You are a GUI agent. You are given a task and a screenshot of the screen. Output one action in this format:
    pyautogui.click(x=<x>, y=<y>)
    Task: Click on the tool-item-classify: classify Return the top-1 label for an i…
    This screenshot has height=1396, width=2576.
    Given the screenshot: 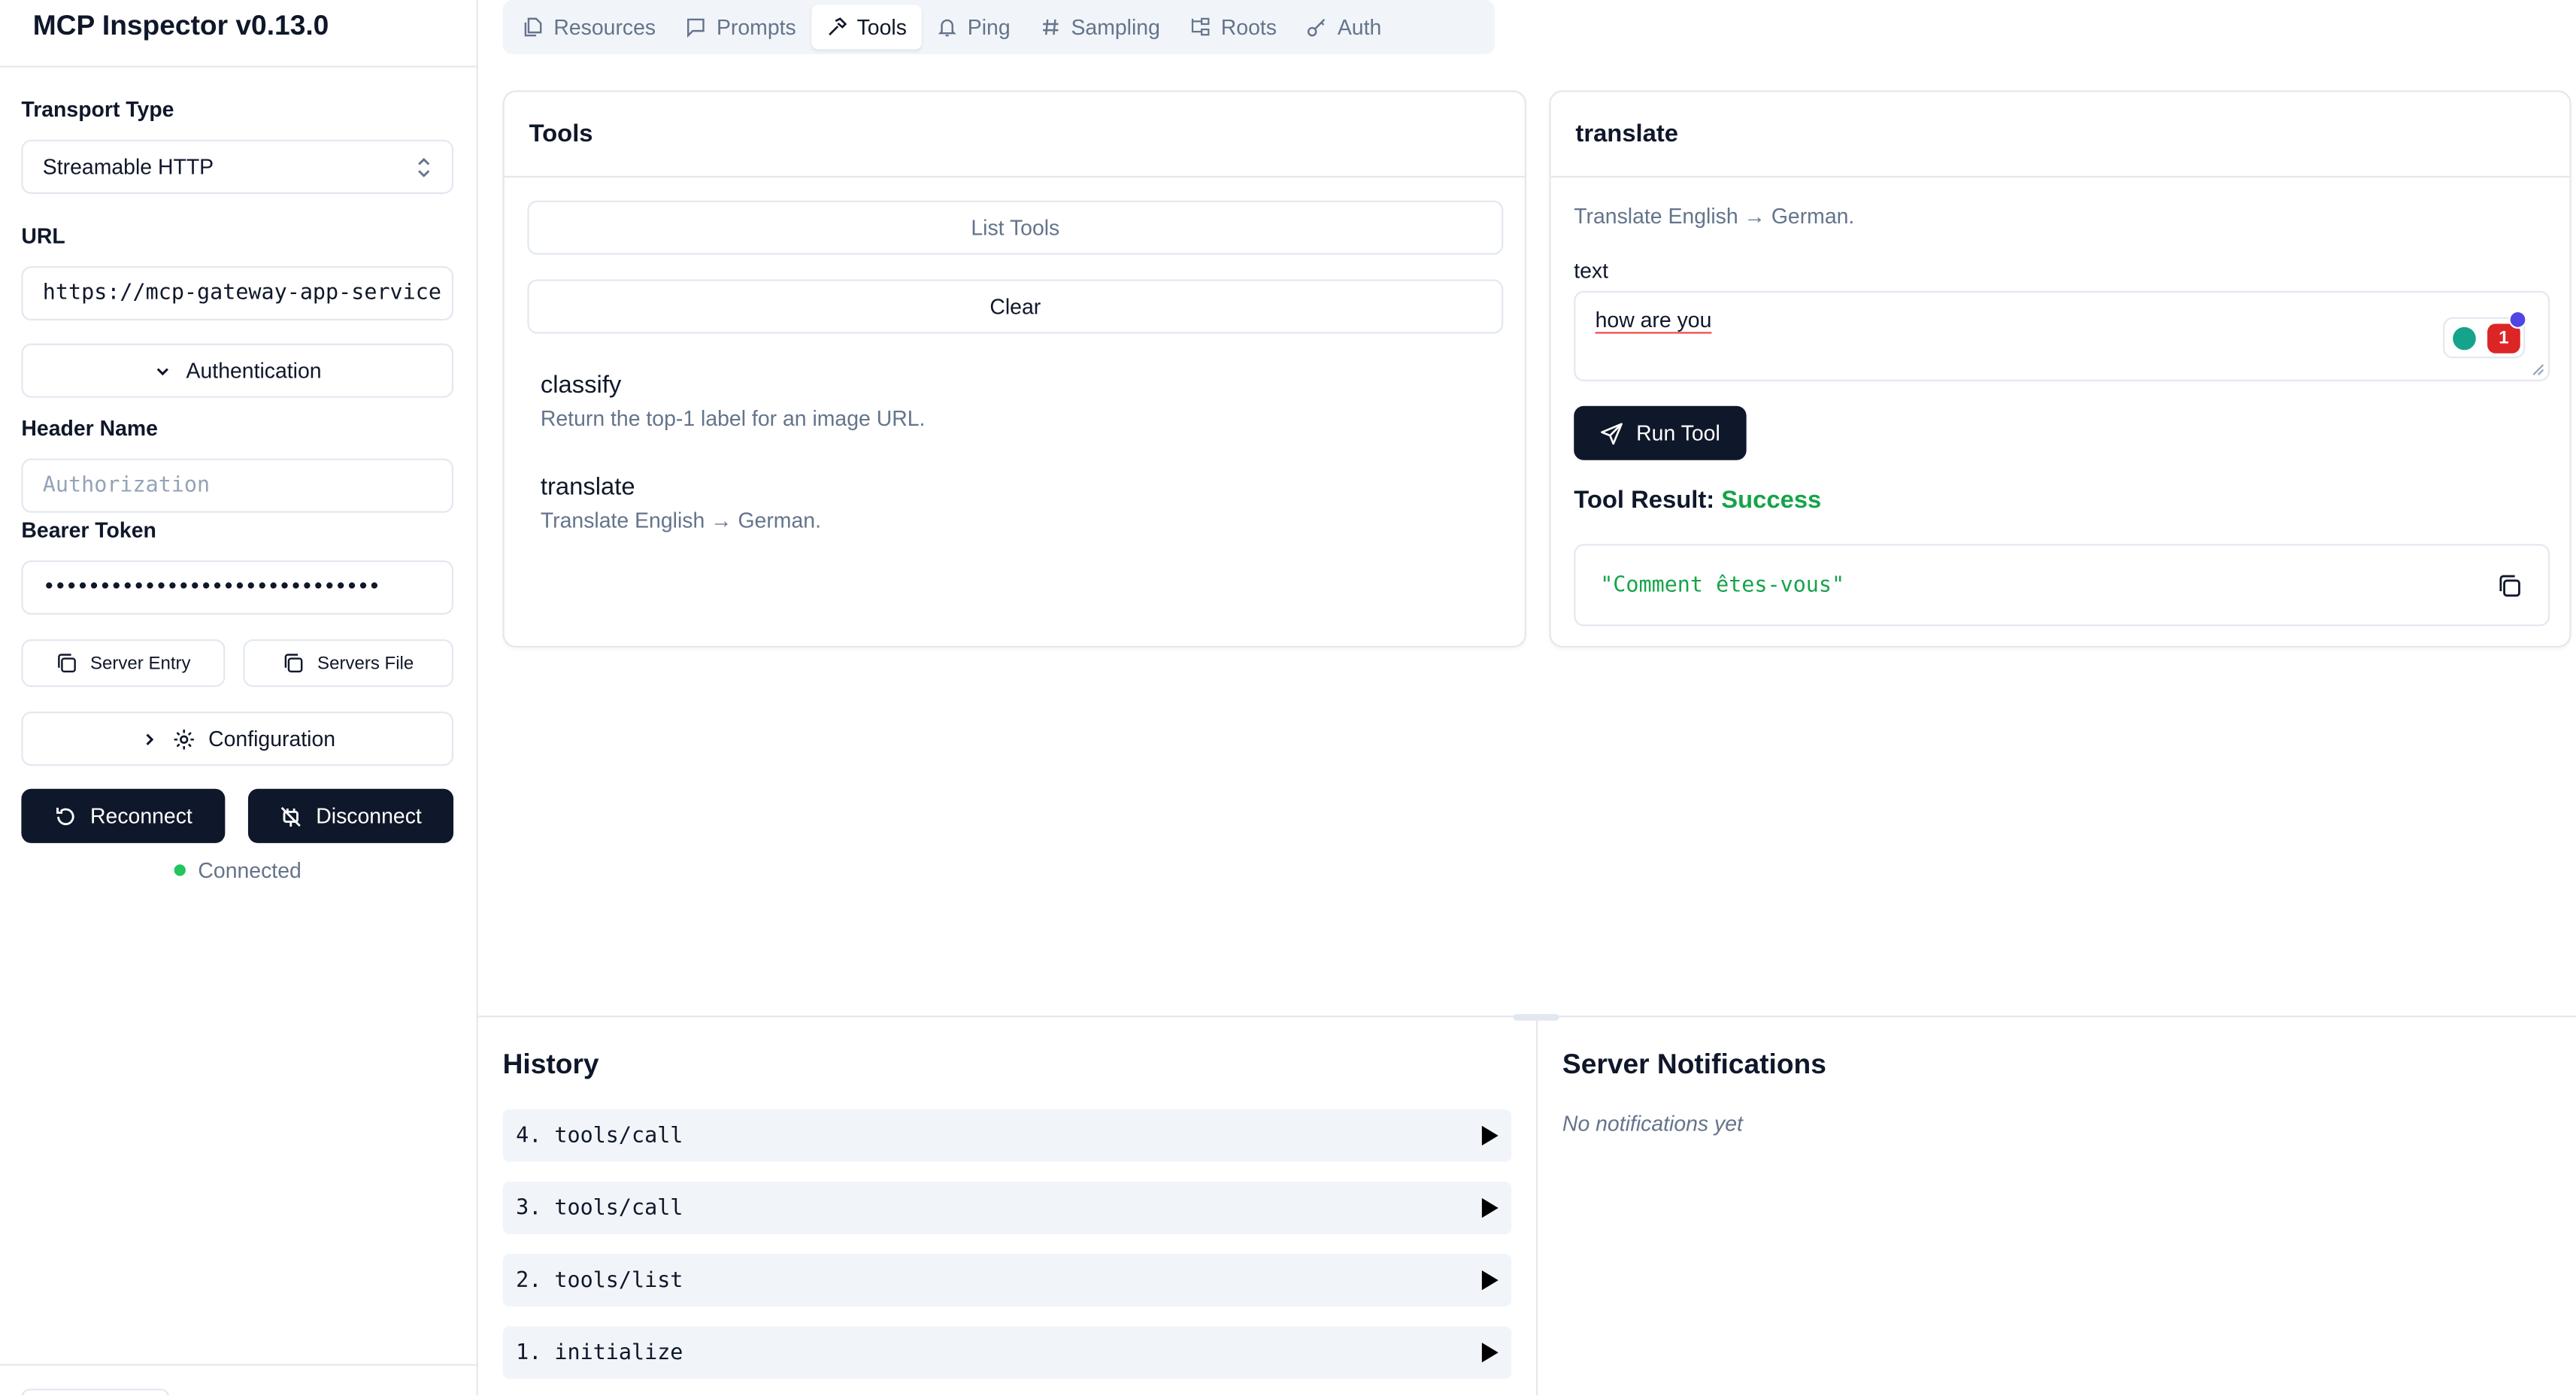 What is the action you would take?
    pyautogui.click(x=733, y=401)
    